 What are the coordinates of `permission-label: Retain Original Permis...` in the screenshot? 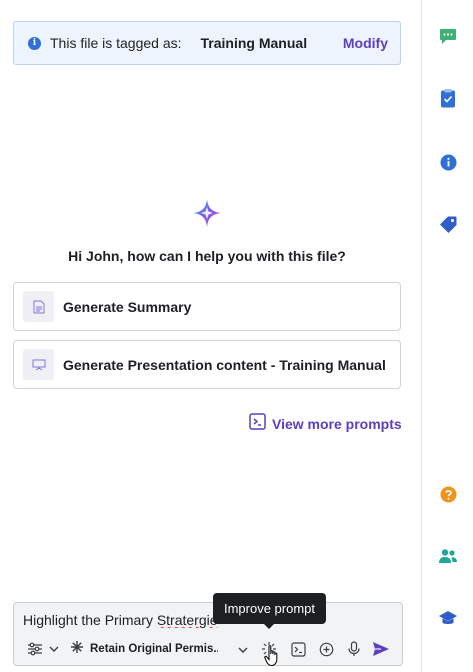 It's located at (154, 649).